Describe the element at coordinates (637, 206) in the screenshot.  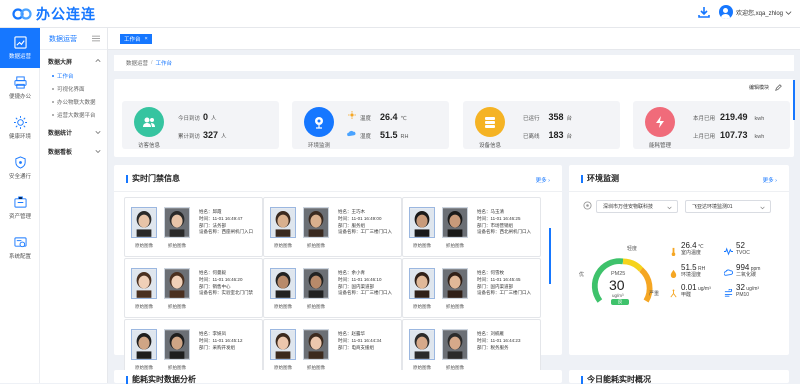
I see `location-select: 深圳市万佳安物联科技` at that location.